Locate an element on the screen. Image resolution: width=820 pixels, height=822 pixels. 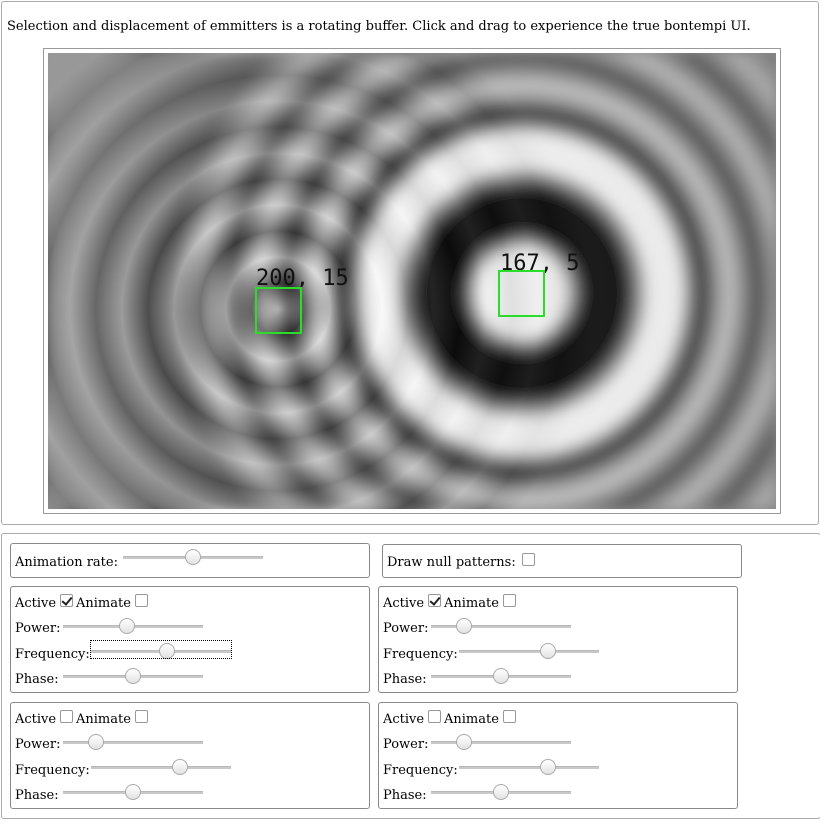
frequency-focus-ring is located at coordinates (161, 649).